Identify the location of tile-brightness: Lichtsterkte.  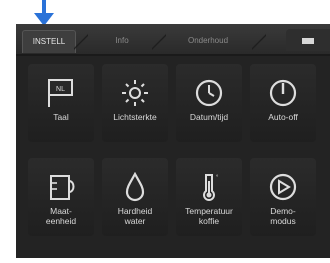
(135, 103).